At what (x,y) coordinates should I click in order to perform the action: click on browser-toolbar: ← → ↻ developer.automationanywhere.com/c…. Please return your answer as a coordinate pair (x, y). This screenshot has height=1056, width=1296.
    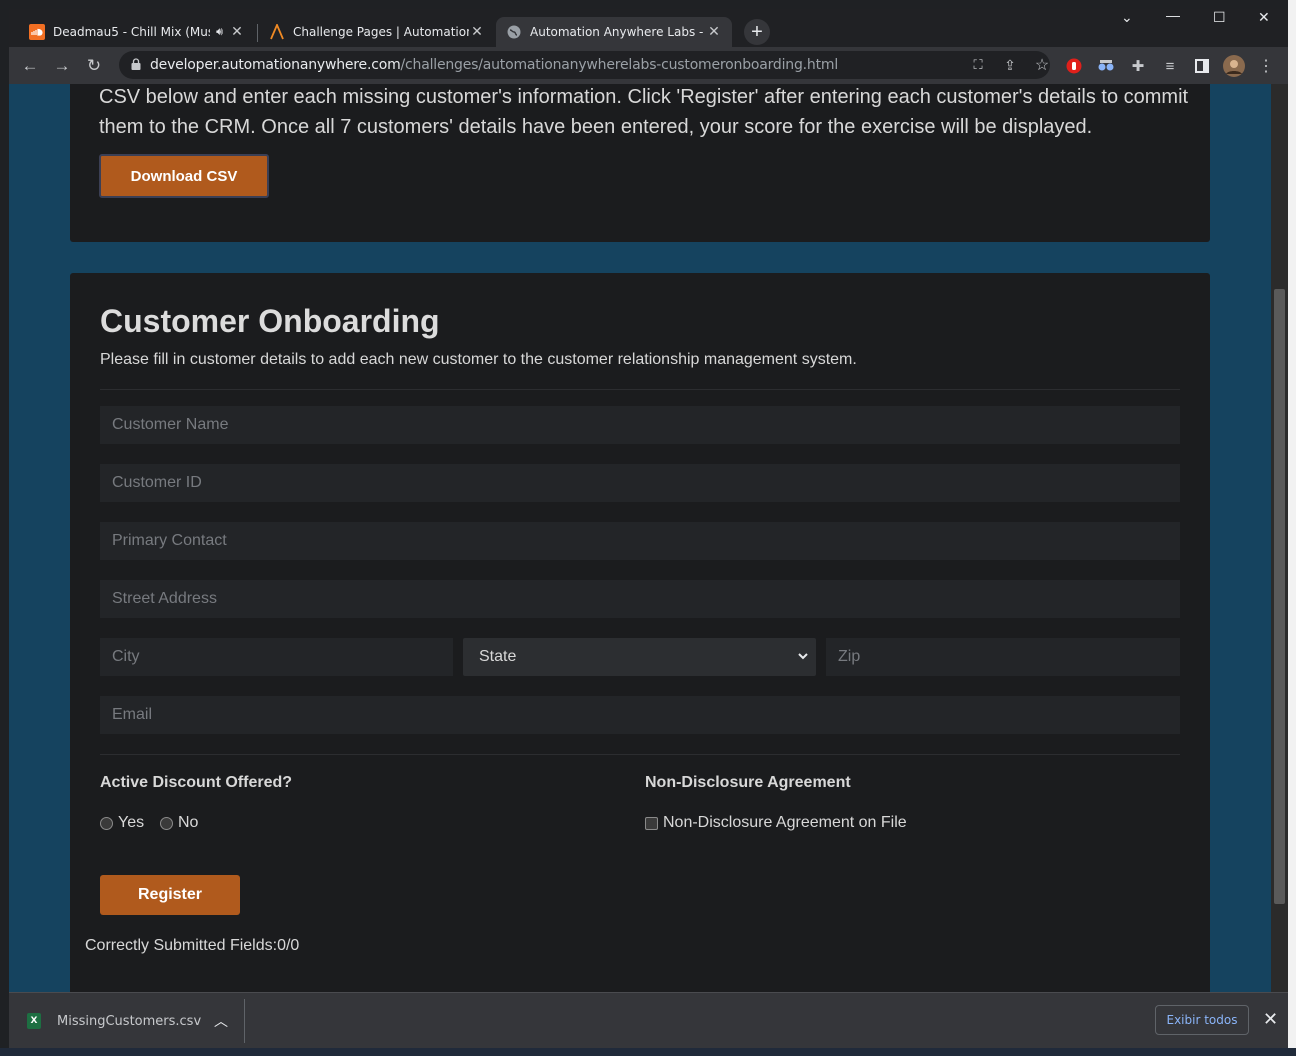
    Looking at the image, I should click on (648, 65).